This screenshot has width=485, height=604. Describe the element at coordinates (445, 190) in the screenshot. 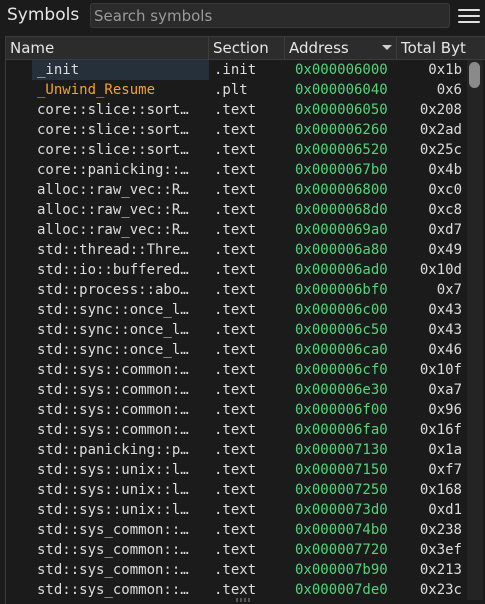

I see `cell-total-bytes: 0xc0` at that location.